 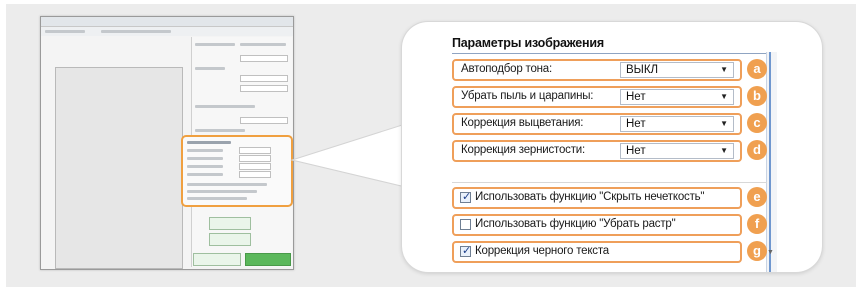 I want to click on fade-correction-value: Нет, so click(x=636, y=124).